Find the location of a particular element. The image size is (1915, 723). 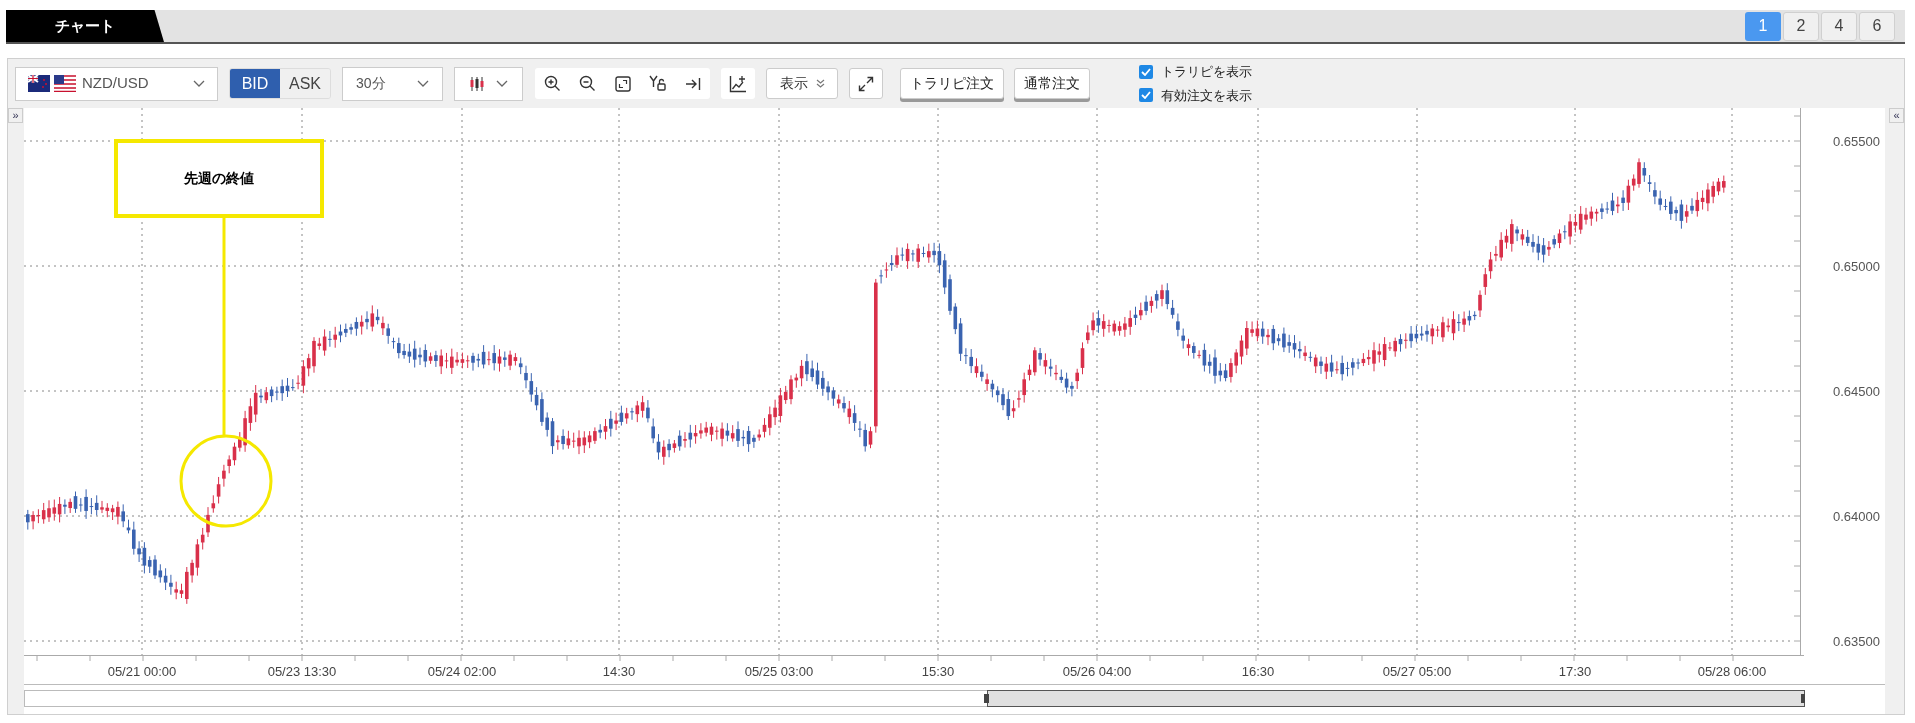

currency-pair-select: NZD/USD is located at coordinates (116, 83).